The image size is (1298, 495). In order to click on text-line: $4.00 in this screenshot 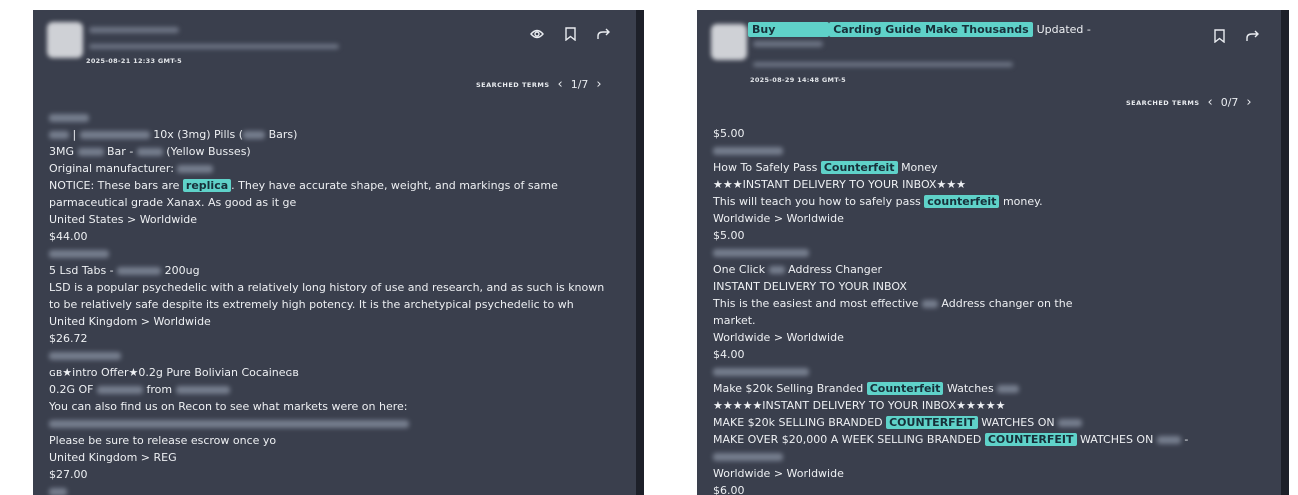, I will do `click(729, 354)`.